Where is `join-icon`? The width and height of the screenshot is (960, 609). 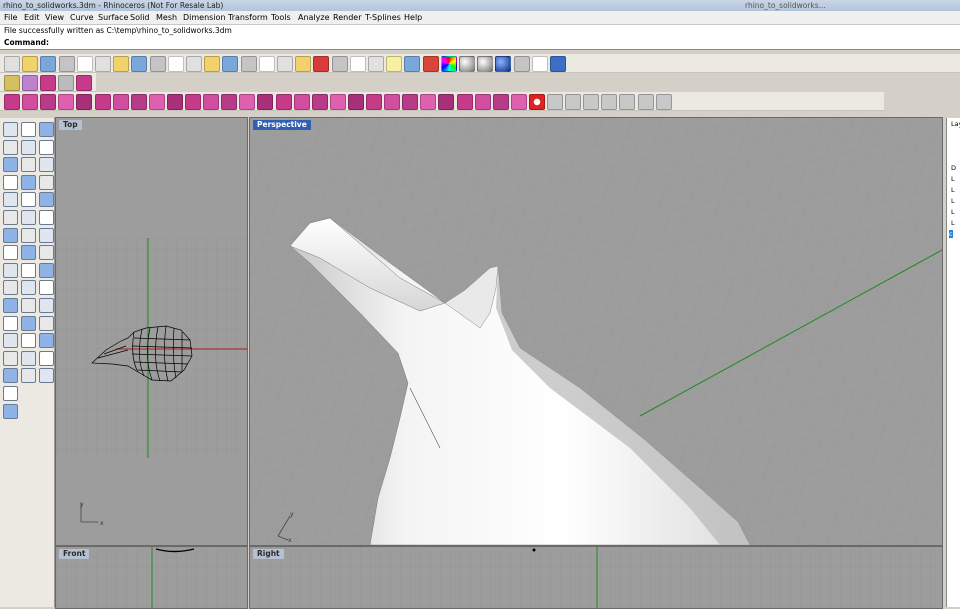 join-icon is located at coordinates (46, 270).